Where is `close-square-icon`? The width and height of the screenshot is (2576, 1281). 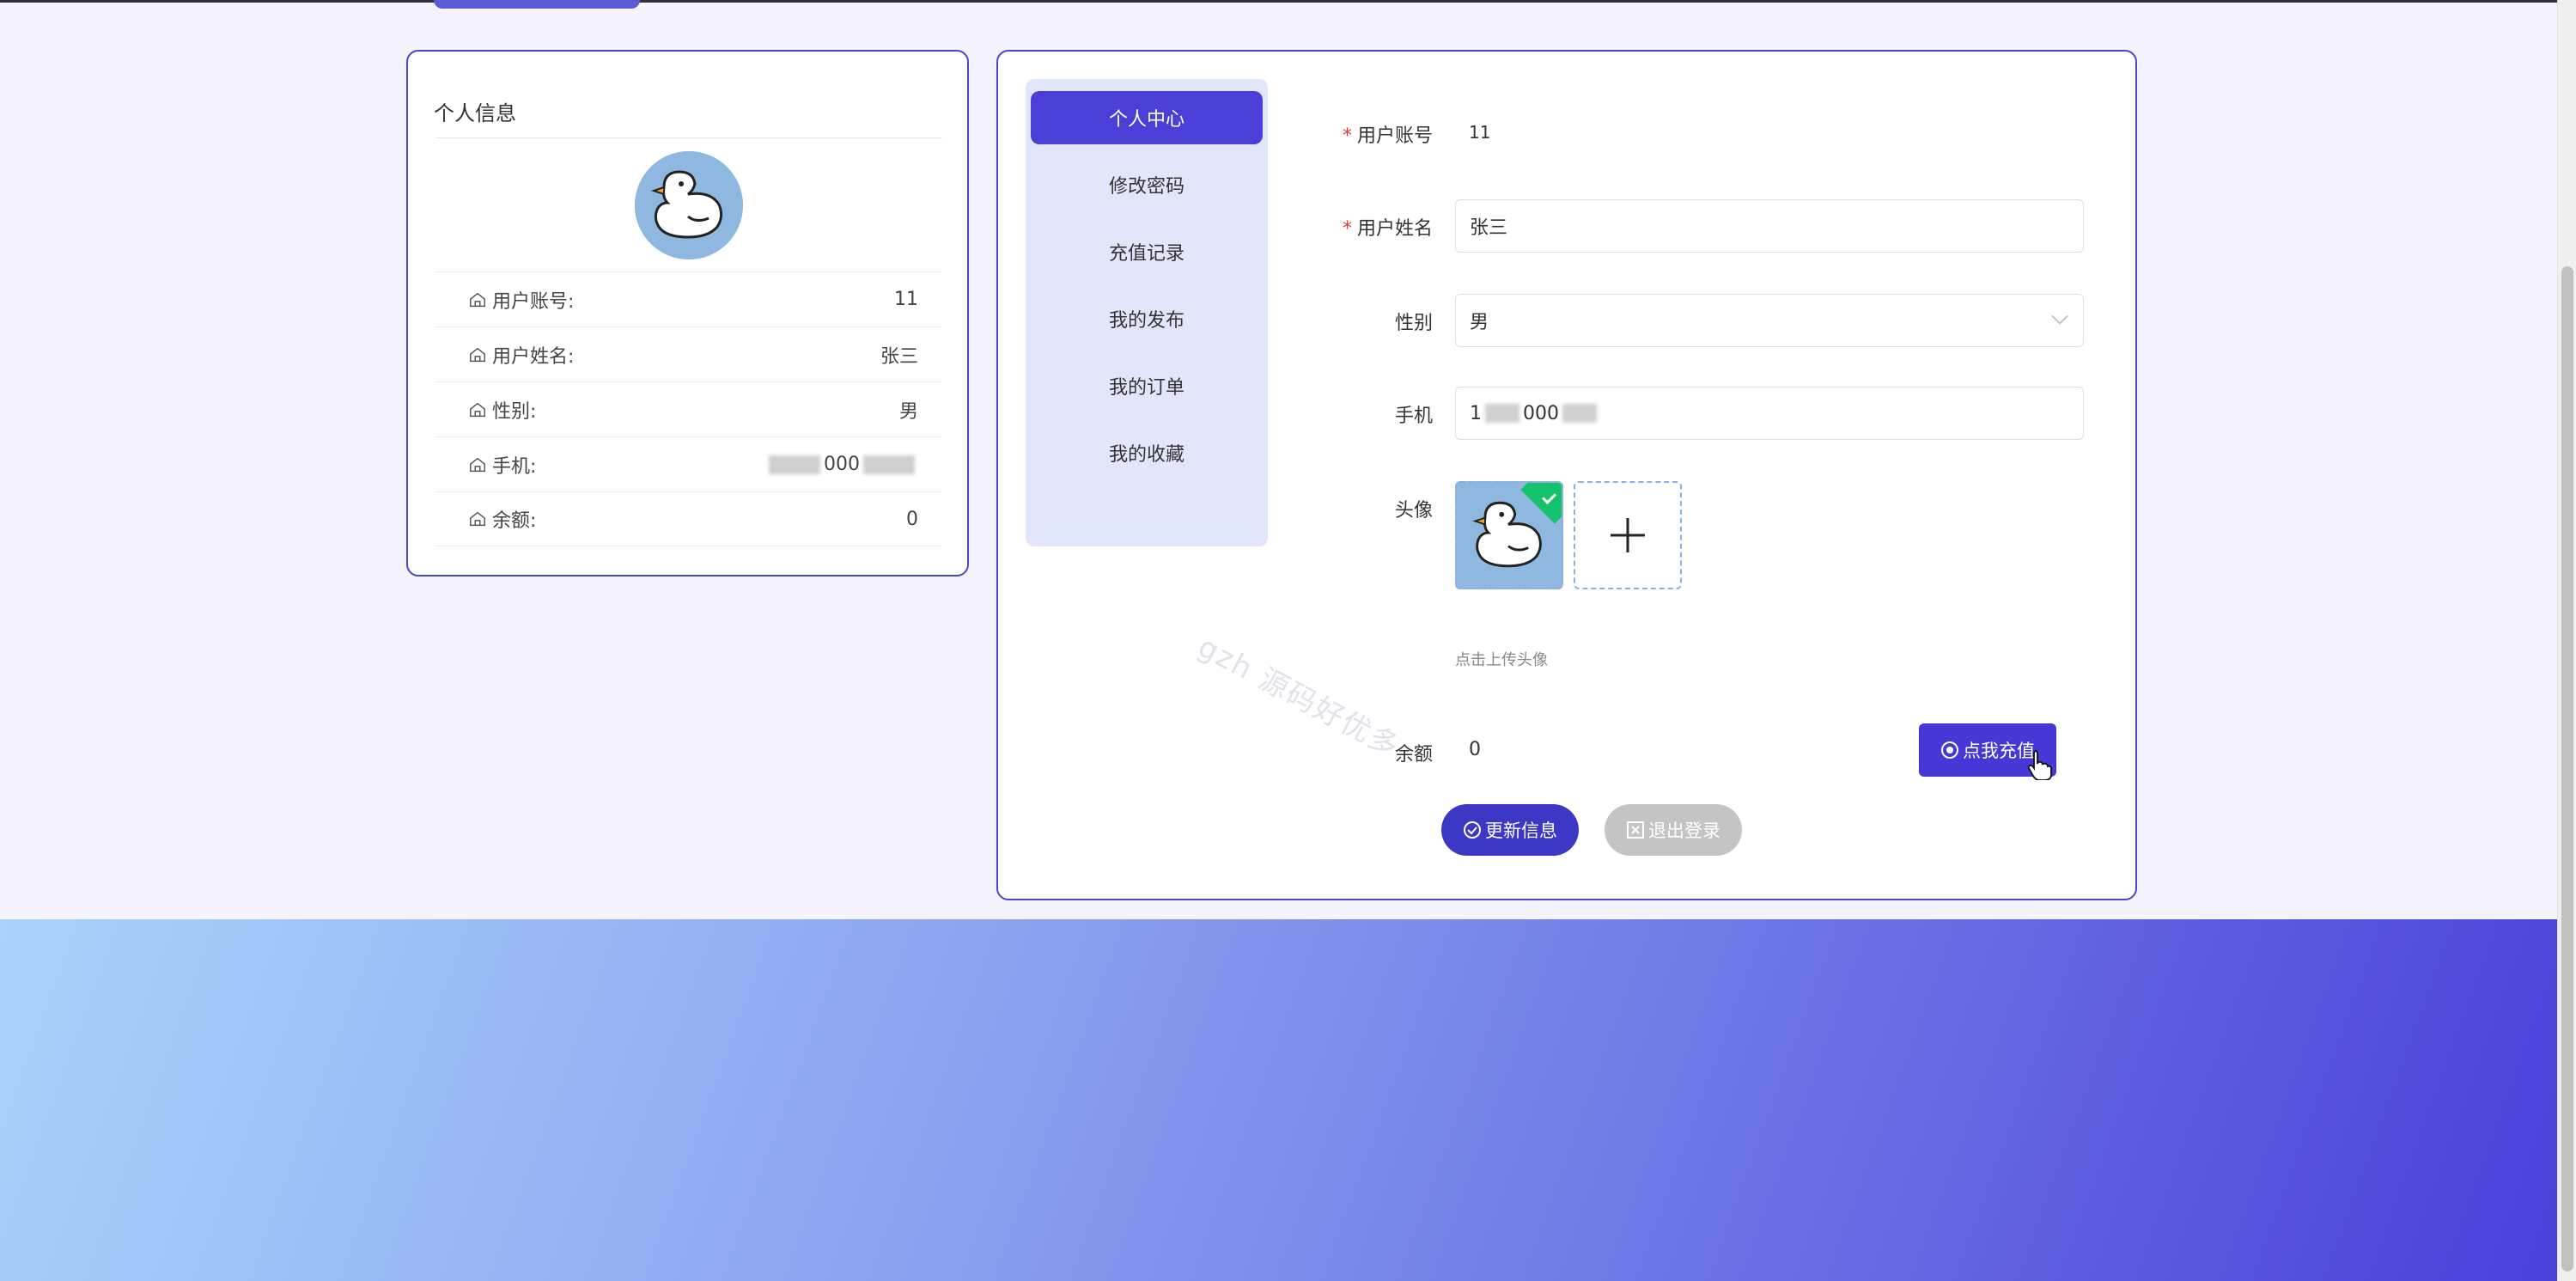
close-square-icon is located at coordinates (1635, 830).